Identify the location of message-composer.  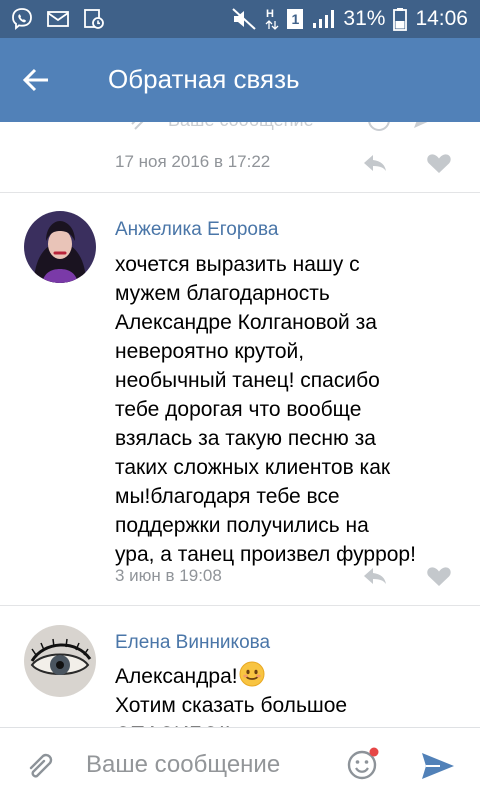
(240, 763).